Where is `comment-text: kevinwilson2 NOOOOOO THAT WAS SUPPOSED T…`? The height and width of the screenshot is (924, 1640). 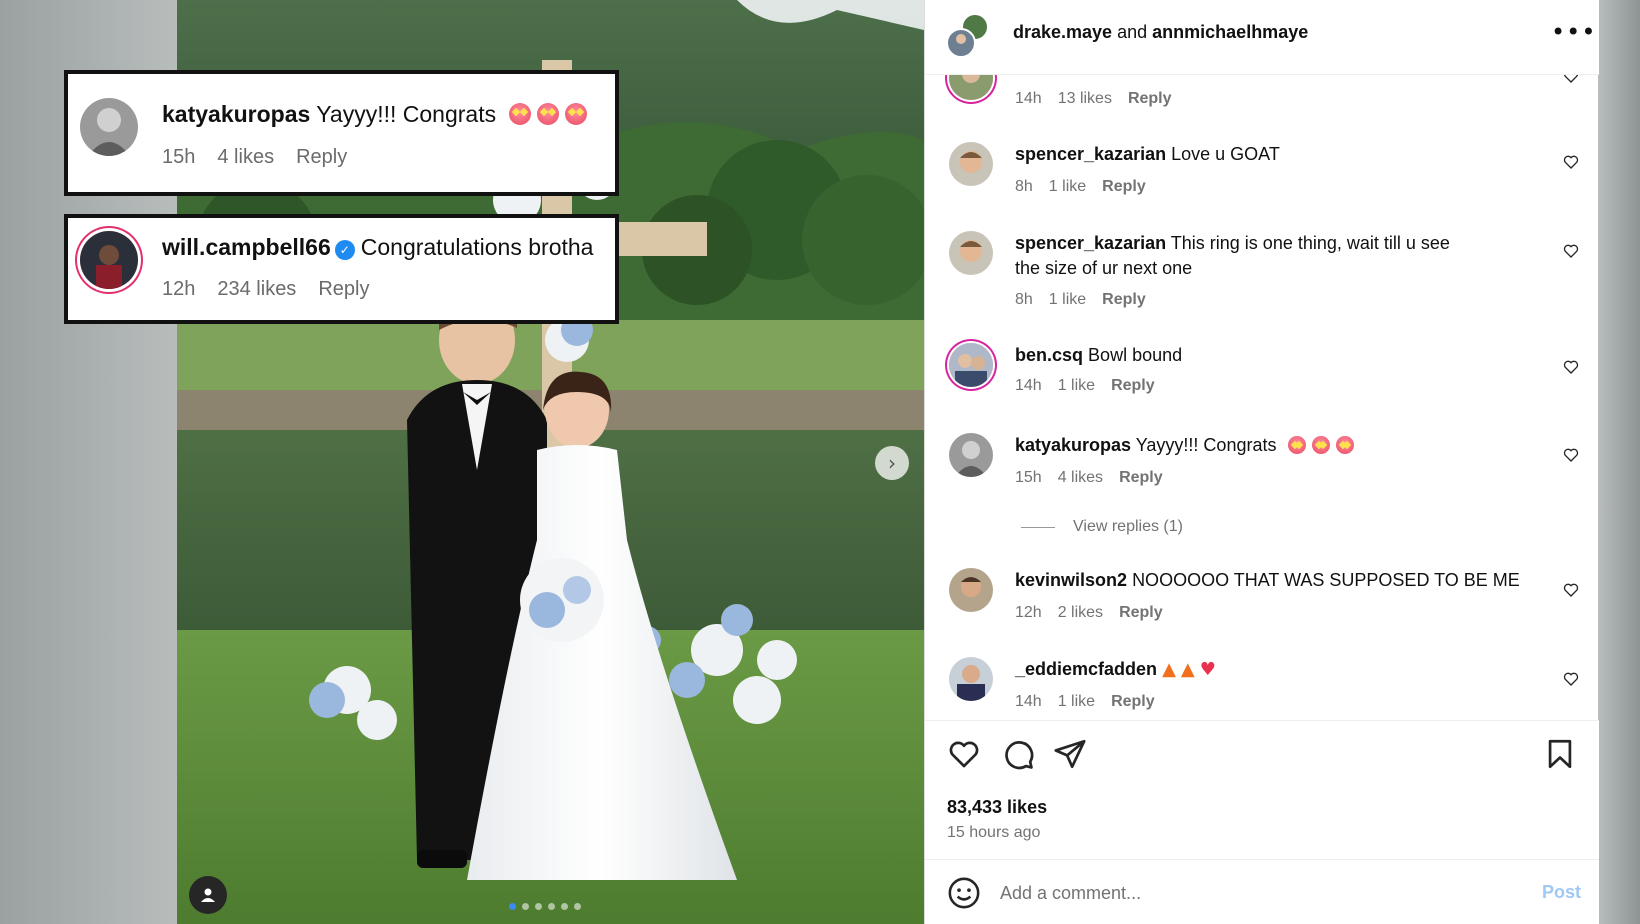 comment-text: kevinwilson2 NOOOOOO THAT WAS SUPPOSED T… is located at coordinates (1275, 580).